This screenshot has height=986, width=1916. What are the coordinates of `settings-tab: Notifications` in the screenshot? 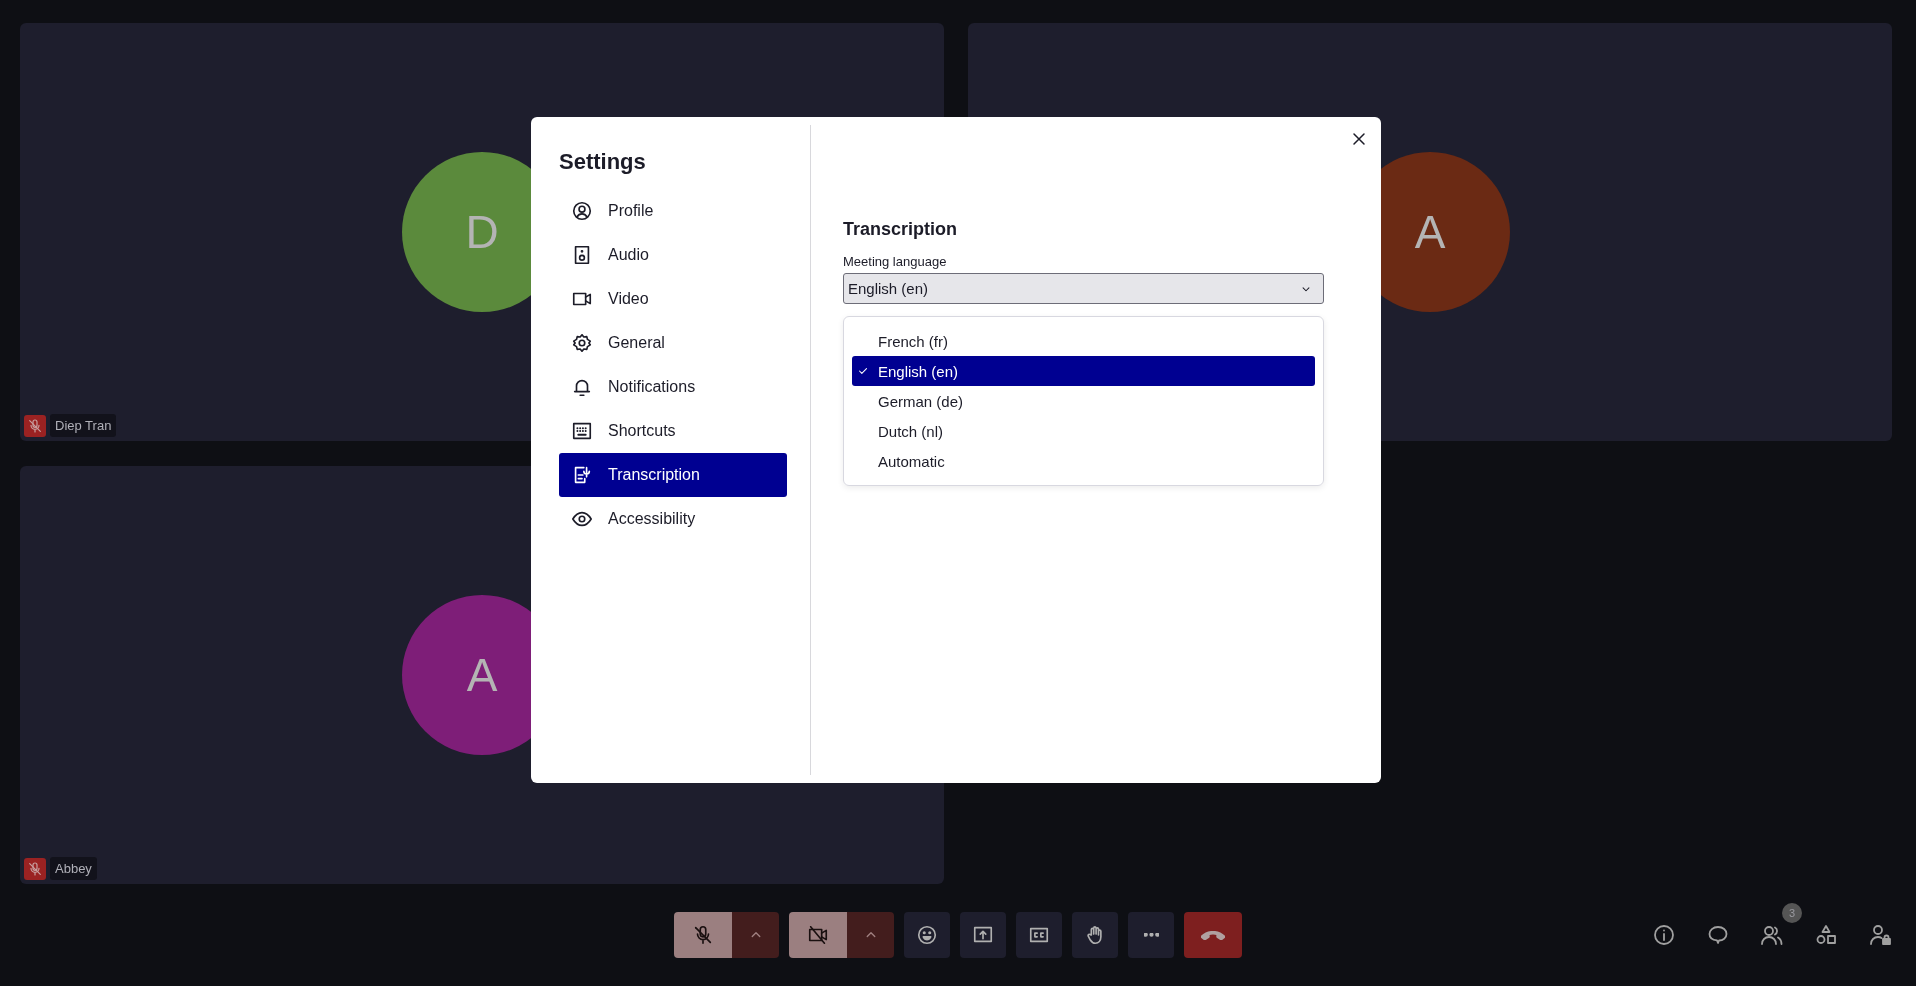 It's located at (673, 387).